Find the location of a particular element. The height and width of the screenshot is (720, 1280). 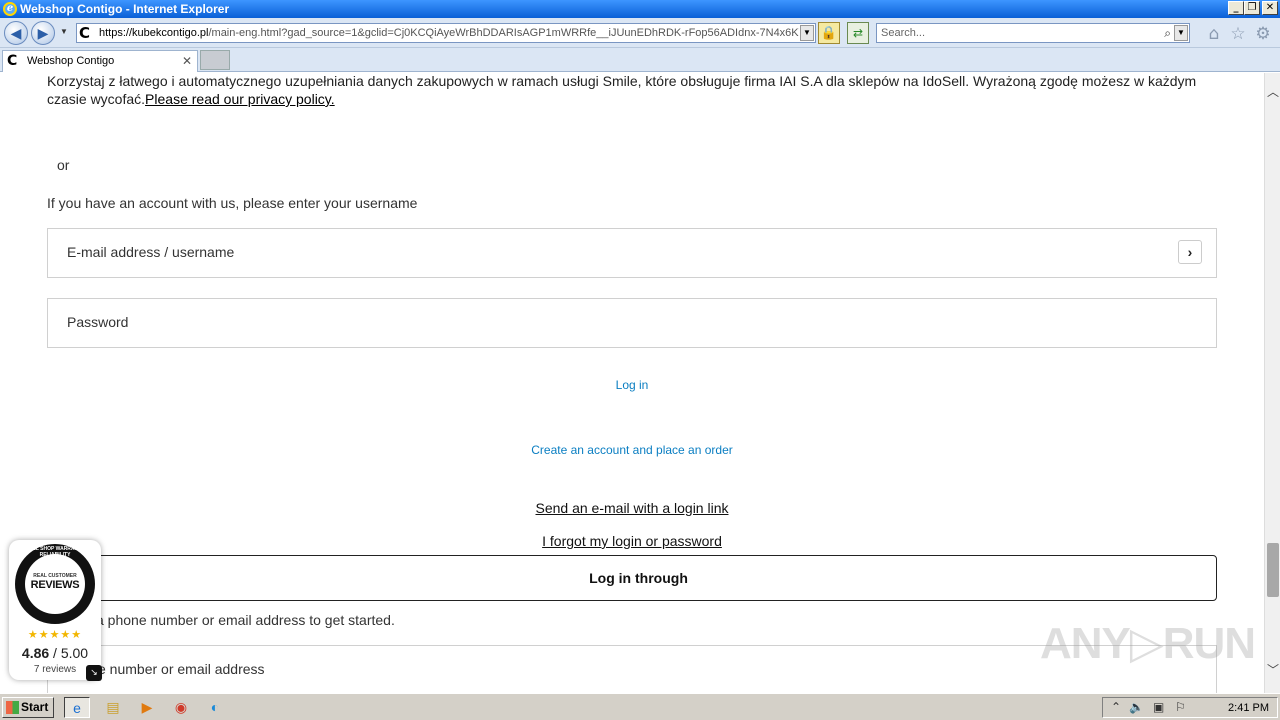

seal-big-text: REVIEWS is located at coordinates (55, 585).